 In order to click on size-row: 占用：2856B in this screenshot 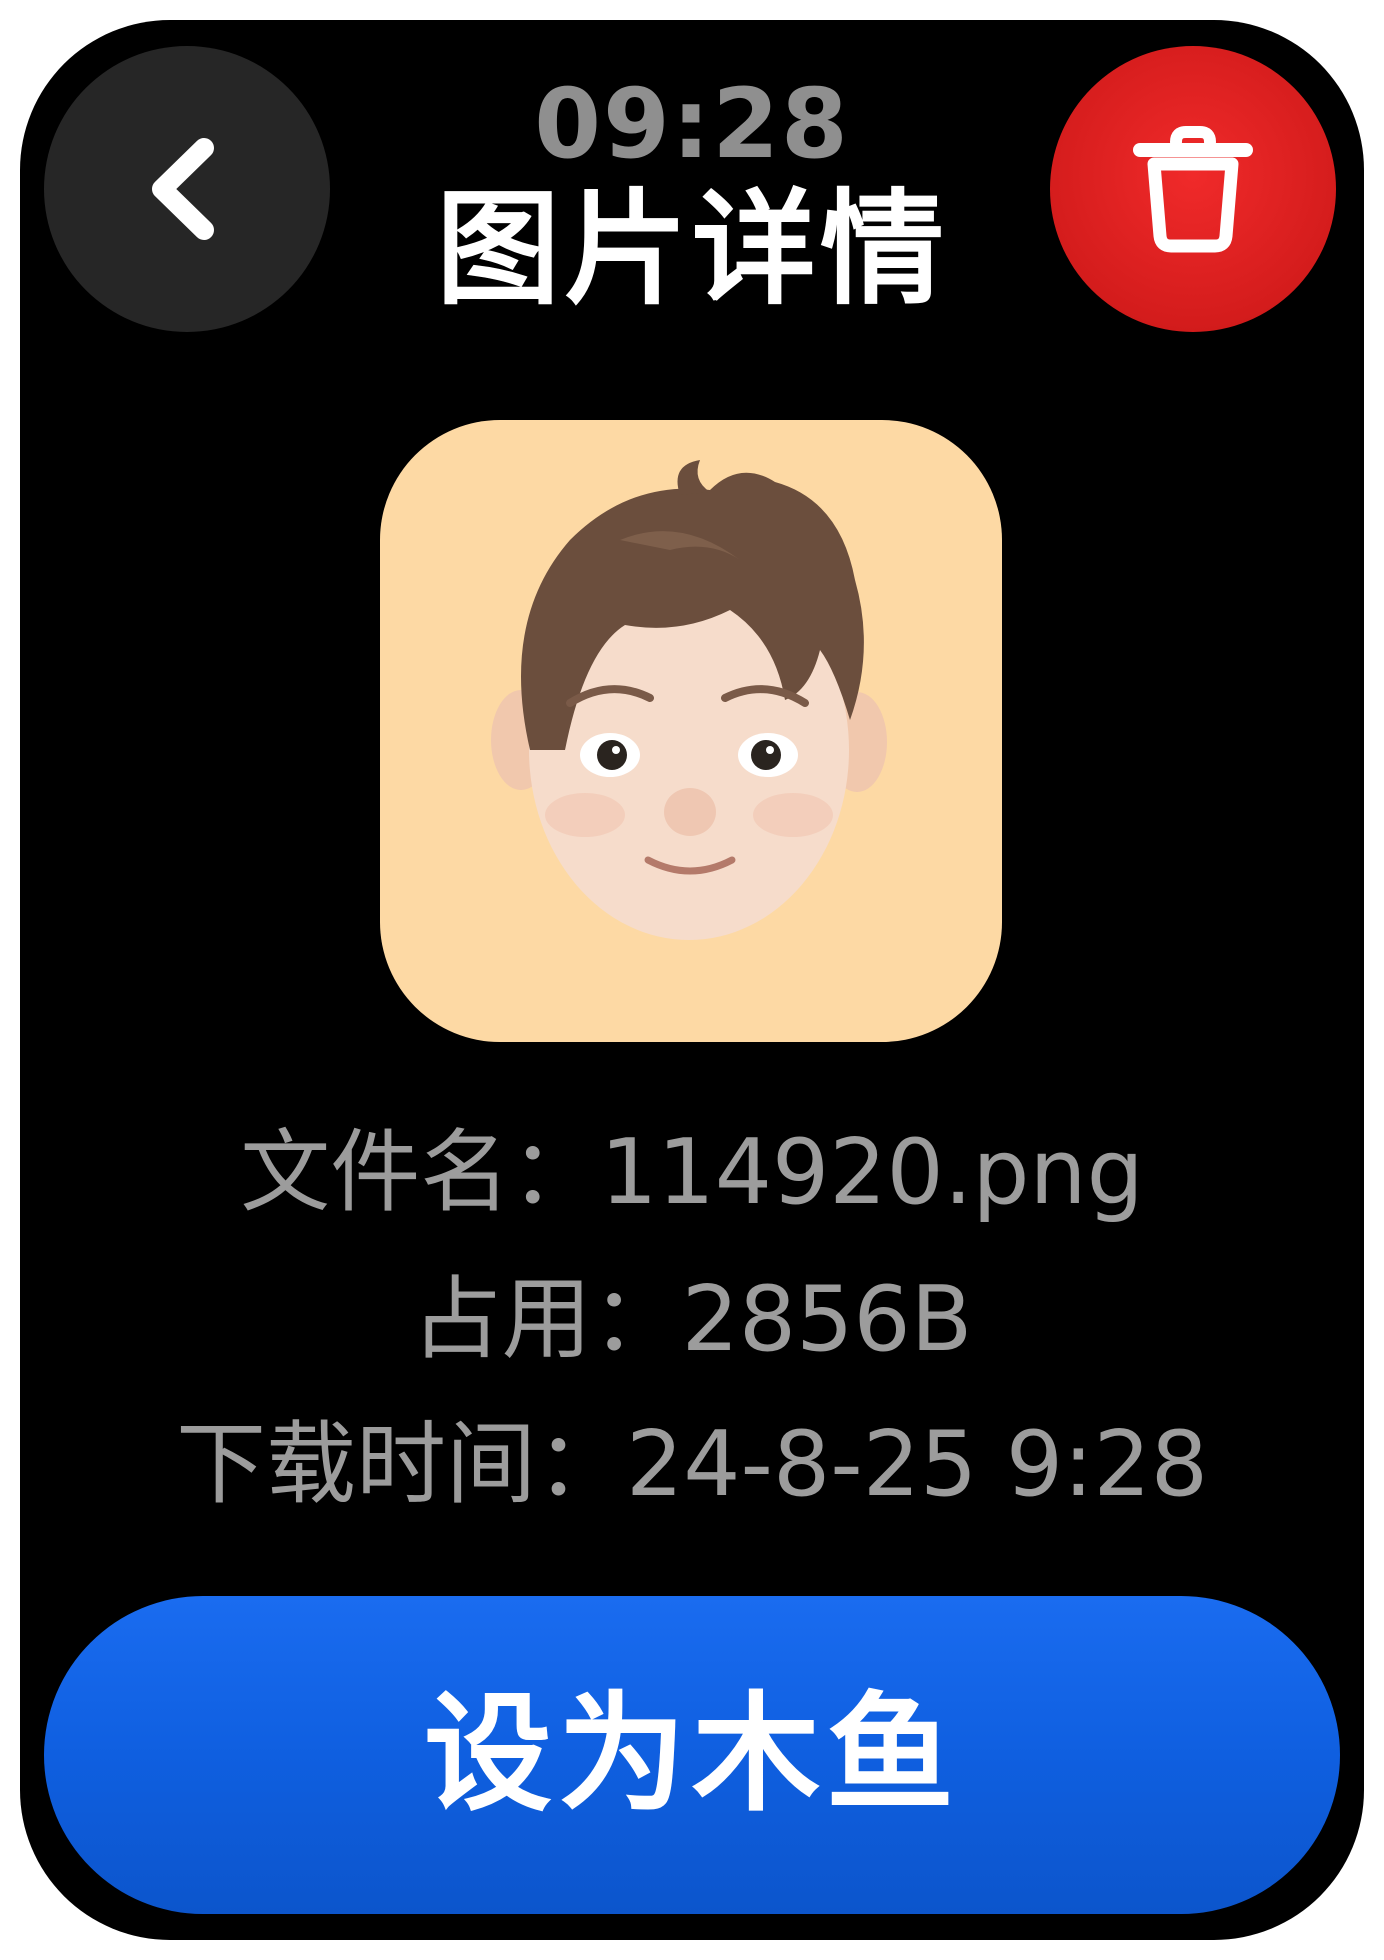, I will do `click(692, 1320)`.